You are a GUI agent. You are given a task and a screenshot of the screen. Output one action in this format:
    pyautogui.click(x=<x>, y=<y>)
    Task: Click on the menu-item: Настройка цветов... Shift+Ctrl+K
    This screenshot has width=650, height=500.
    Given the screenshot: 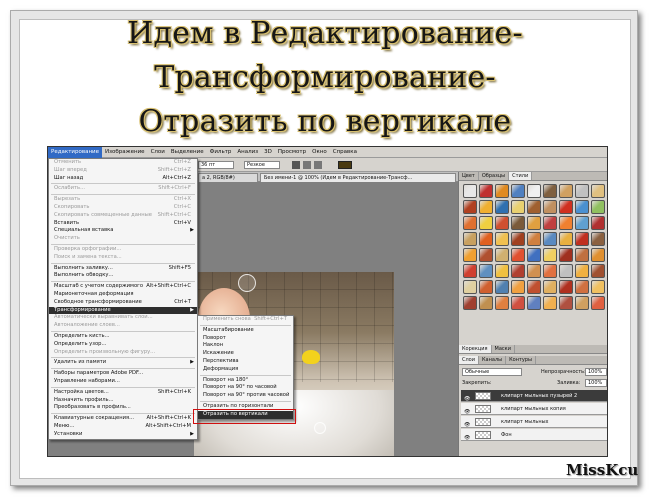 What is the action you would take?
    pyautogui.click(x=123, y=393)
    